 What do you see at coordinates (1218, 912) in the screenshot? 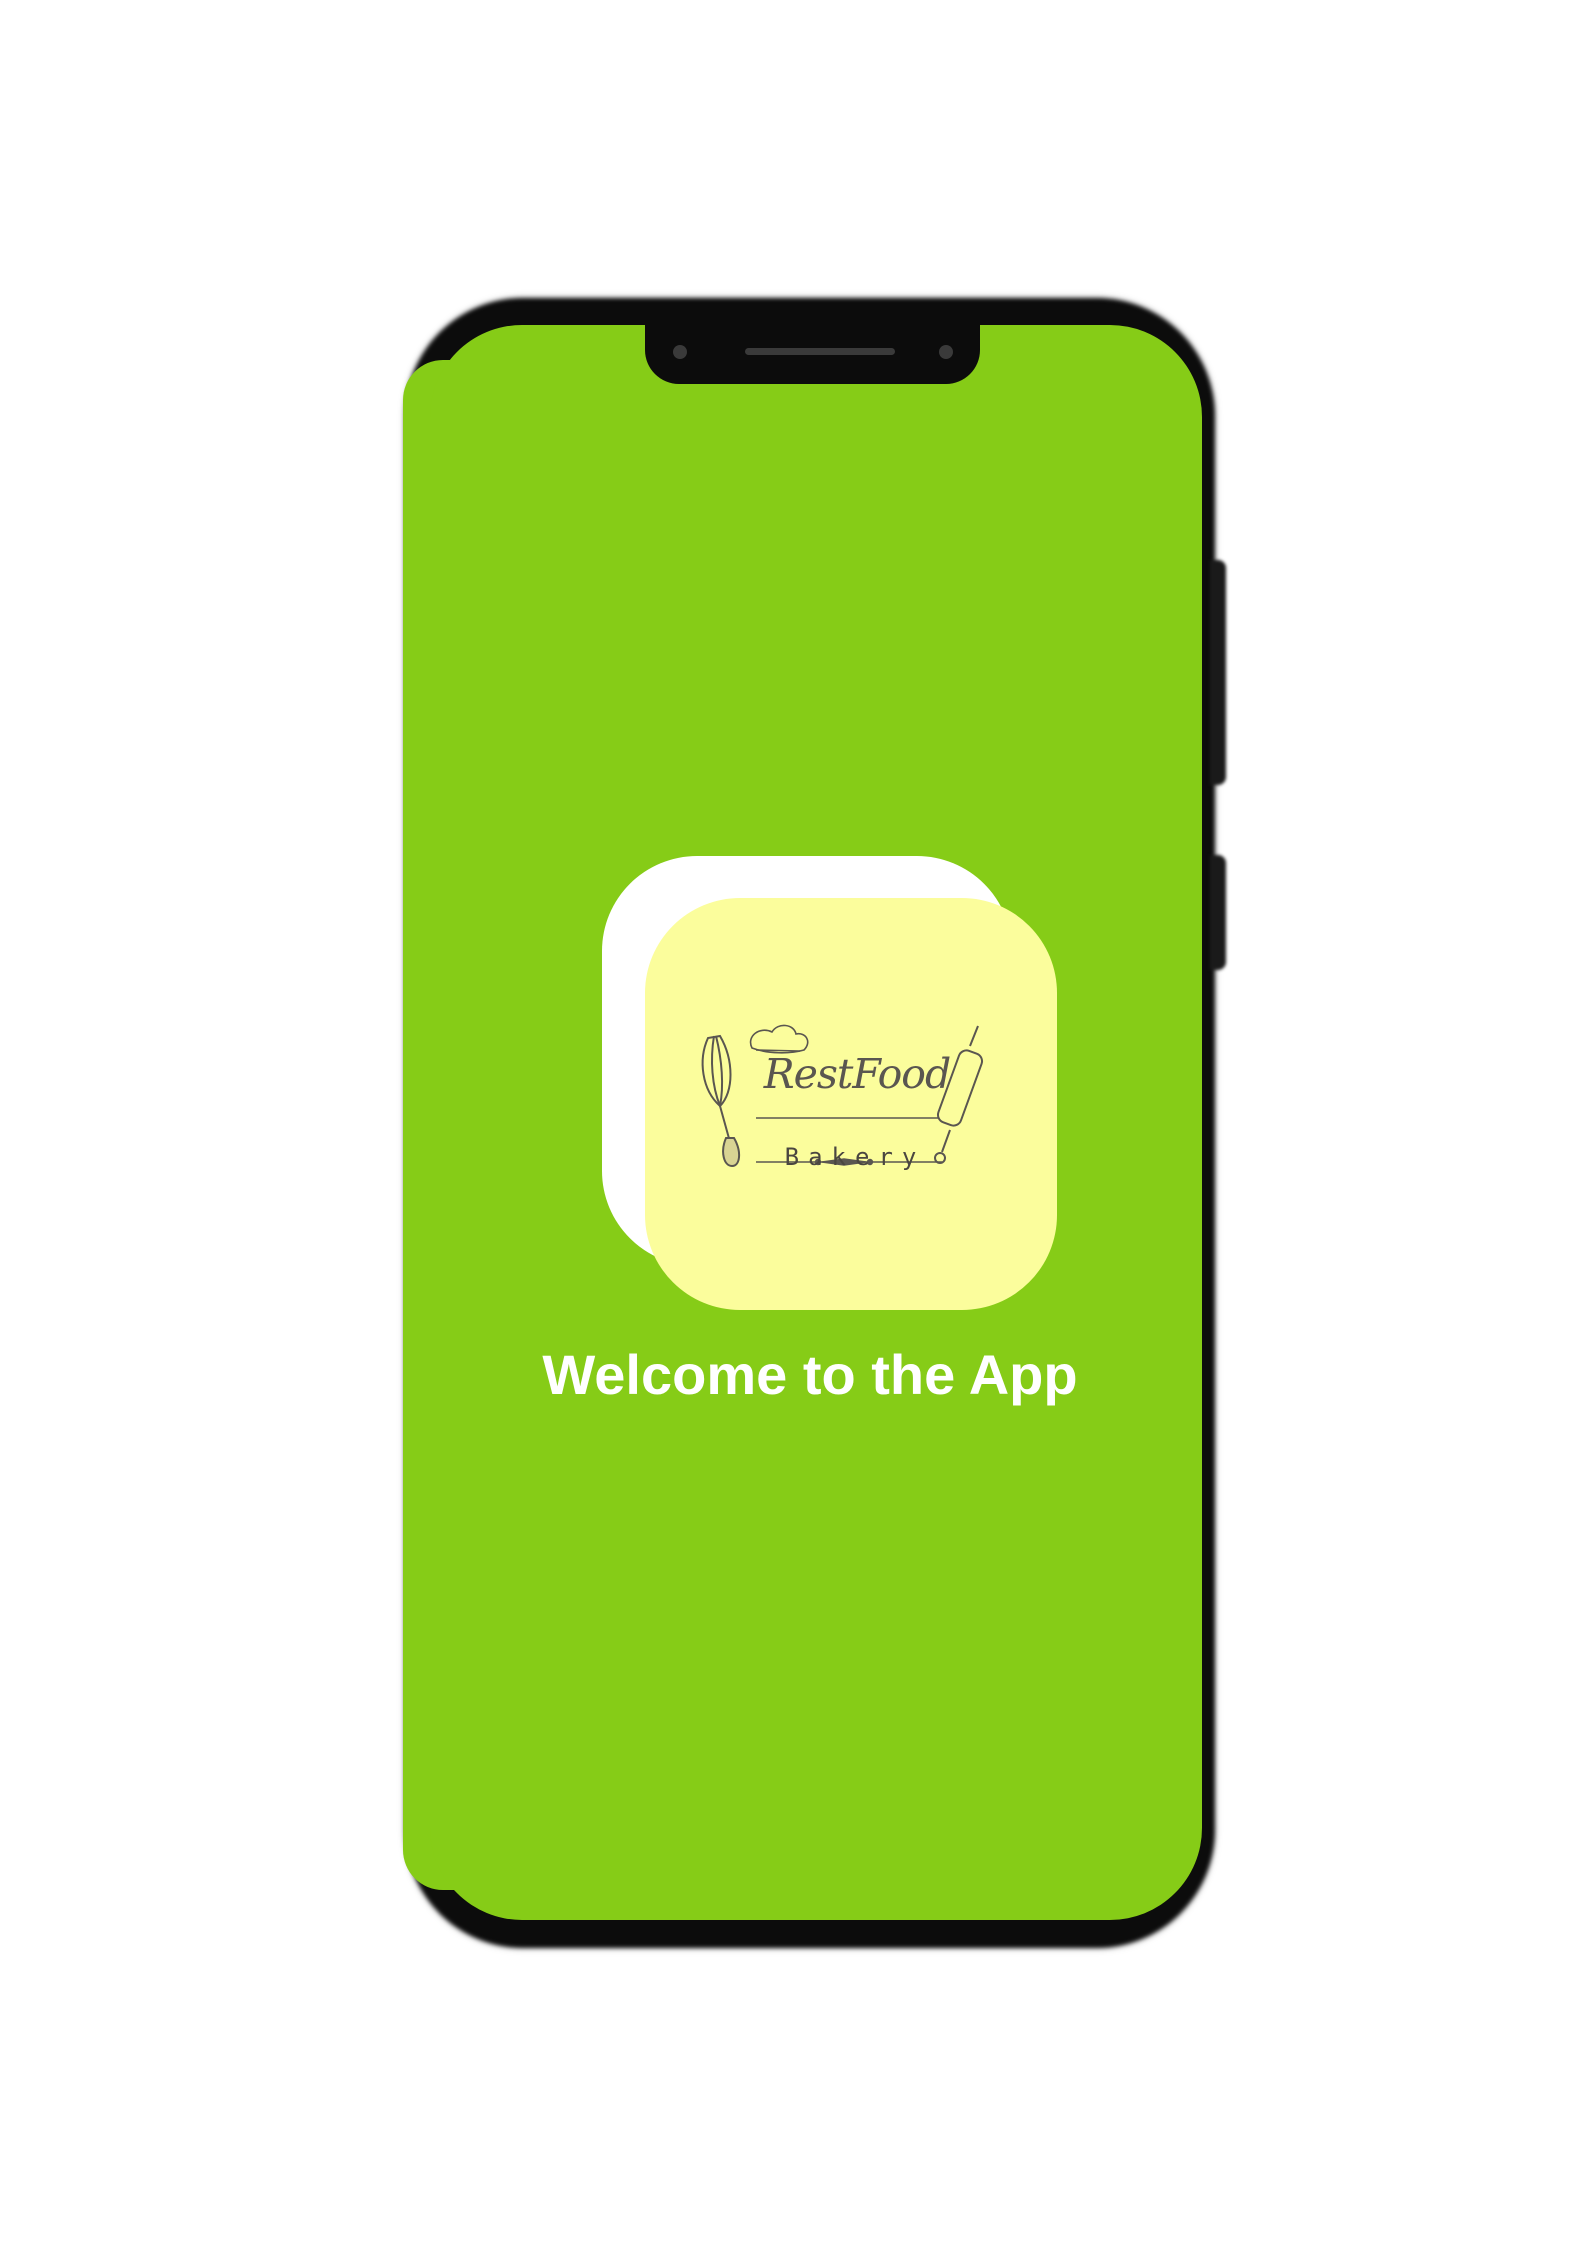
I see `phone-power-button` at bounding box center [1218, 912].